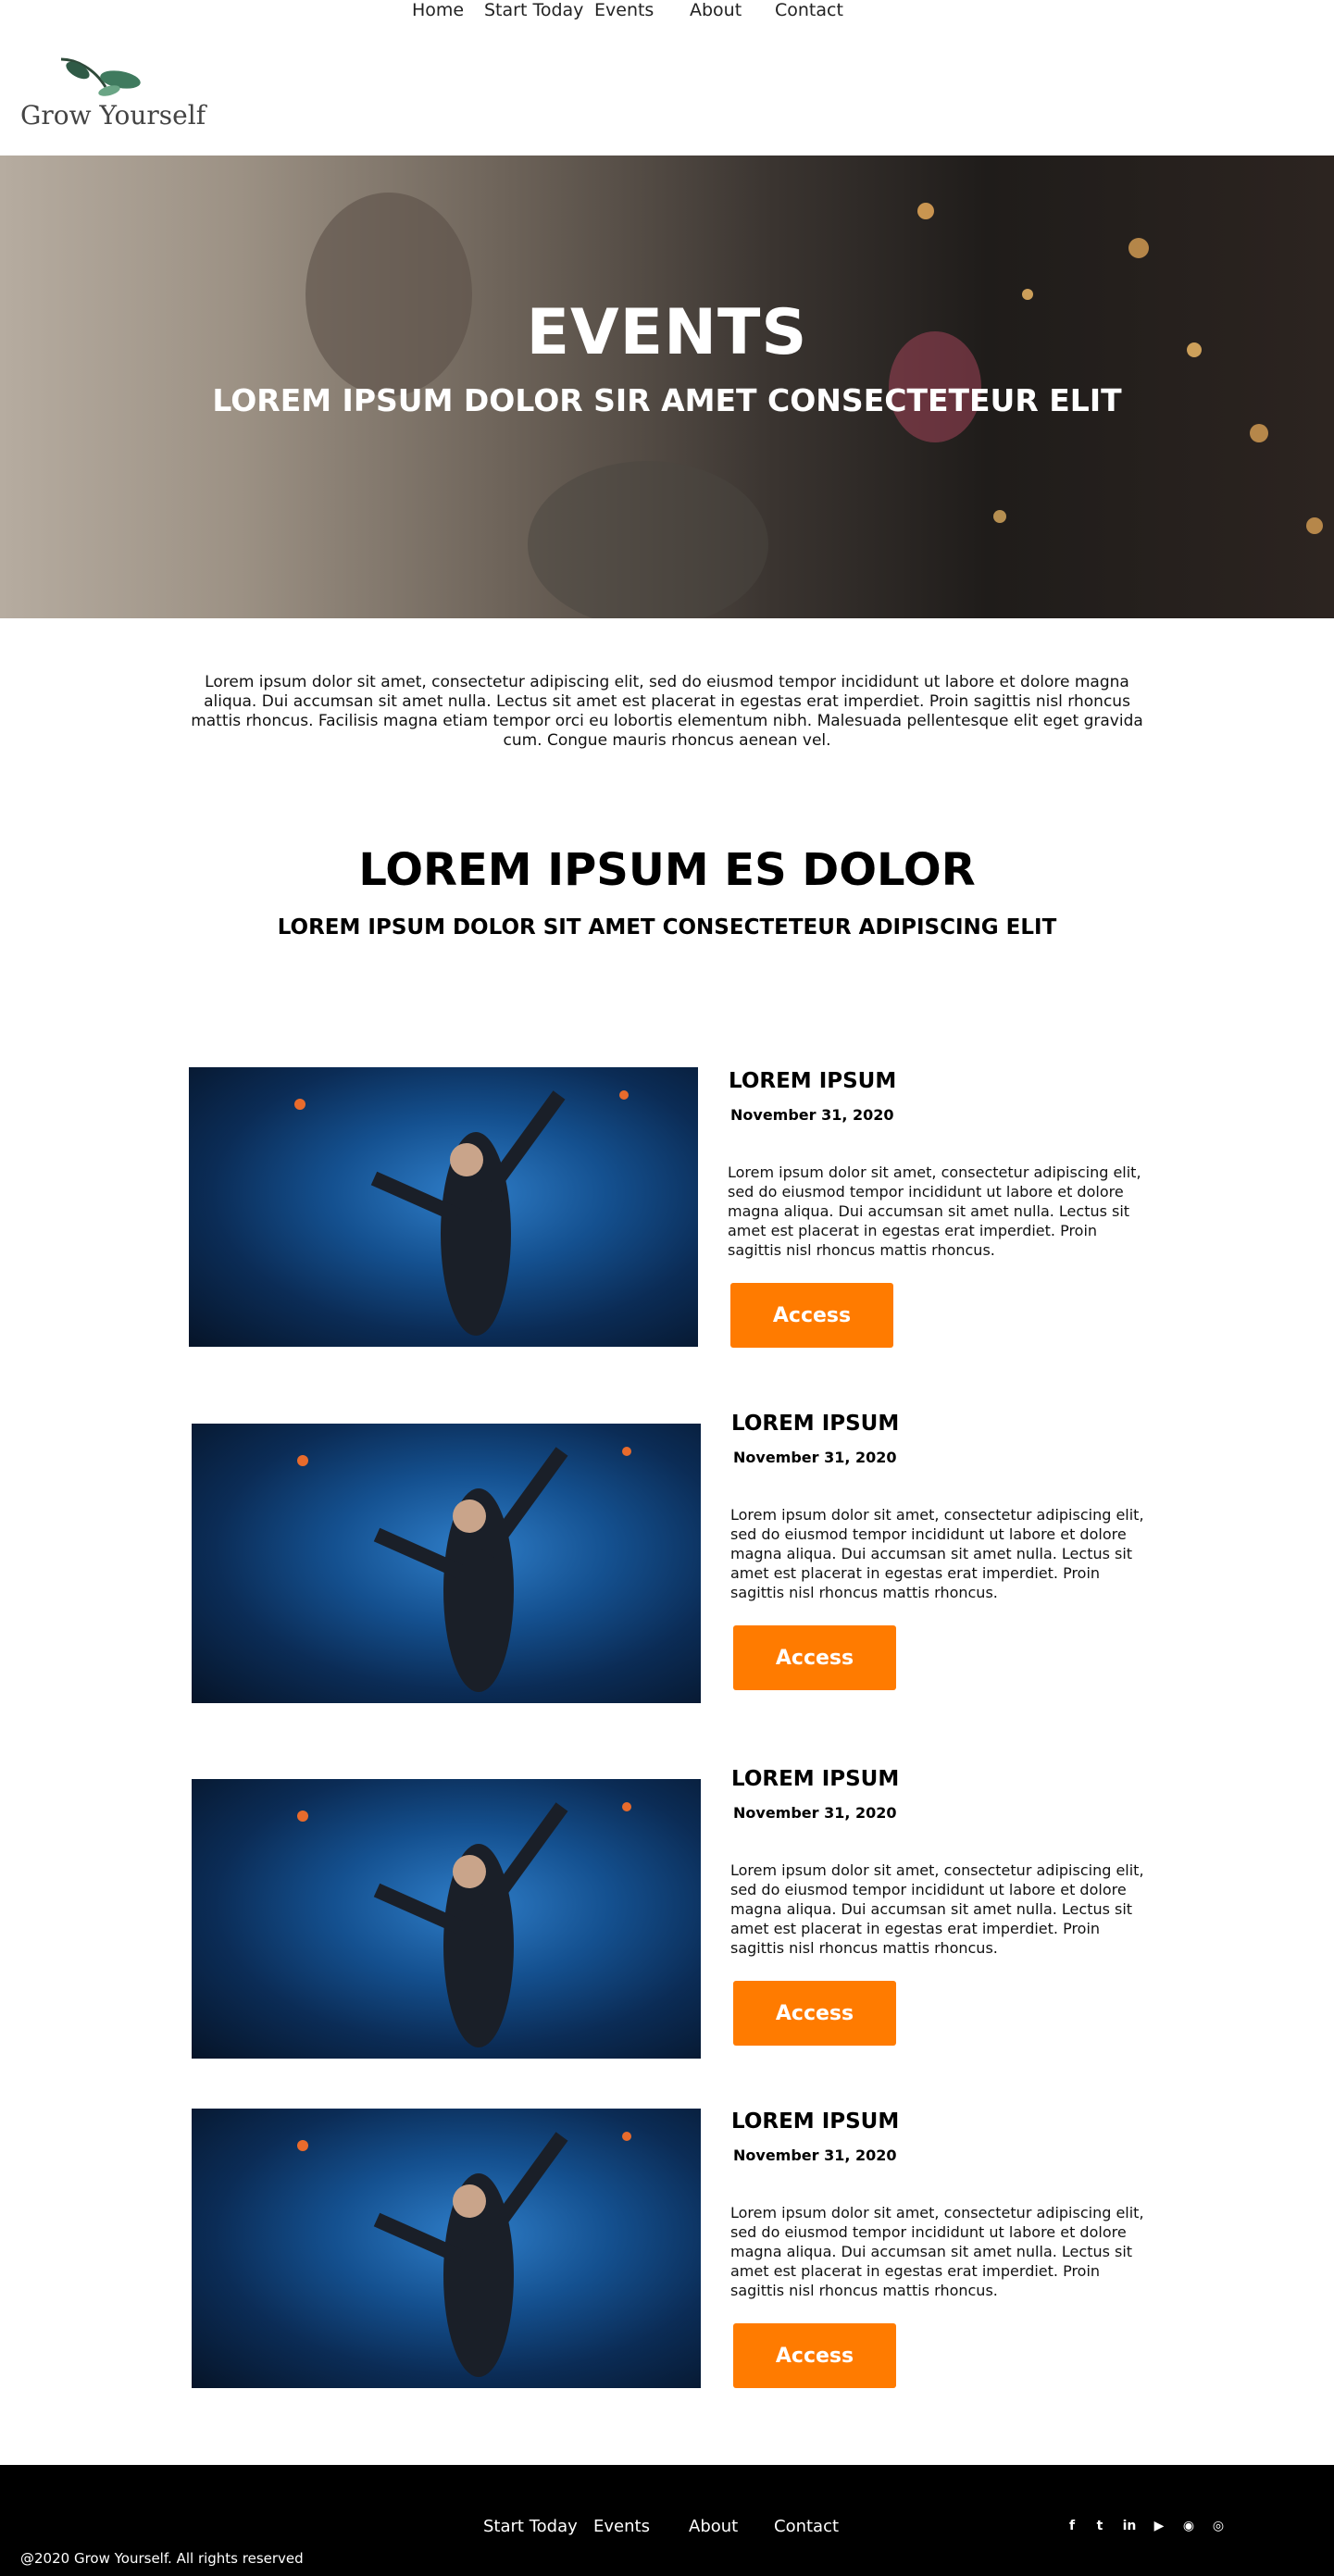 The image size is (1334, 2576). What do you see at coordinates (533, 14) in the screenshot?
I see `nav-start-today: Start Today` at bounding box center [533, 14].